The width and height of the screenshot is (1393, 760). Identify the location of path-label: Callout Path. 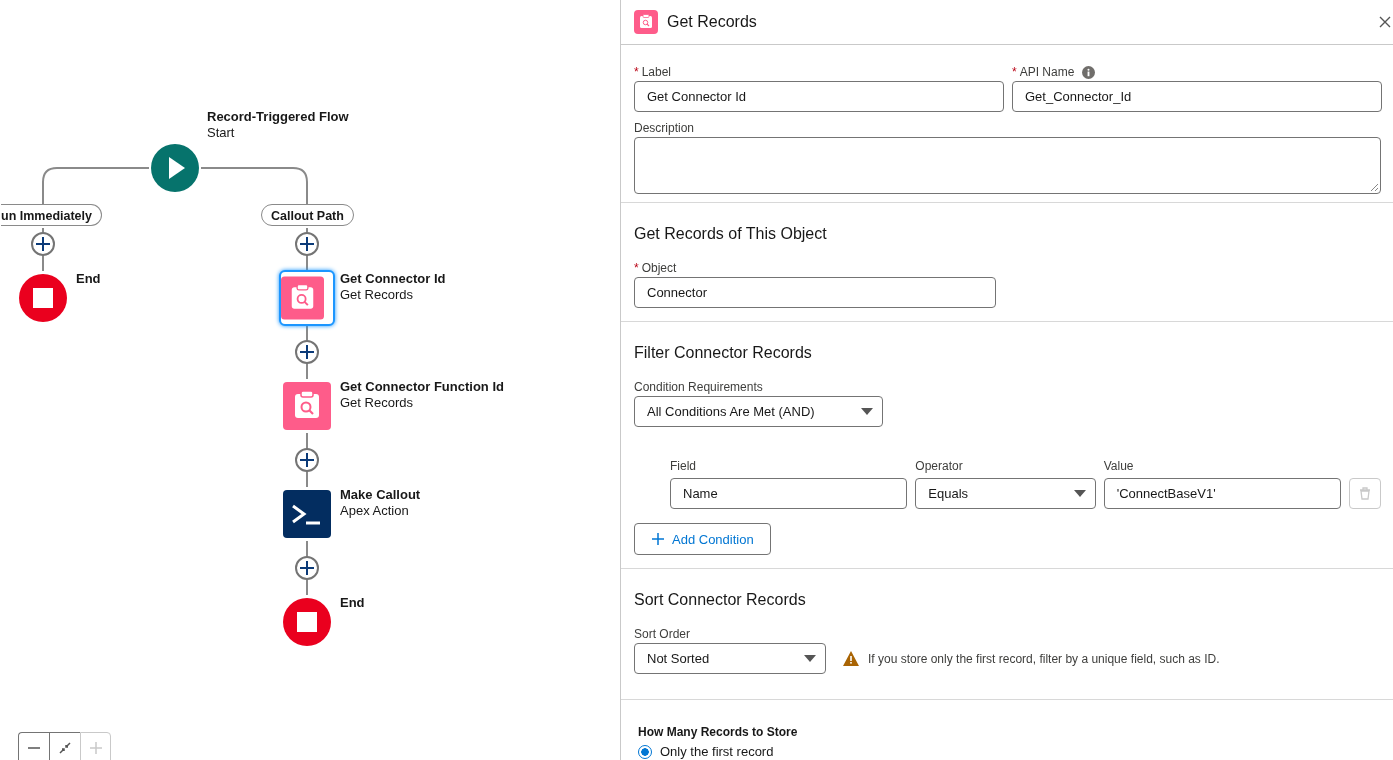
(307, 215).